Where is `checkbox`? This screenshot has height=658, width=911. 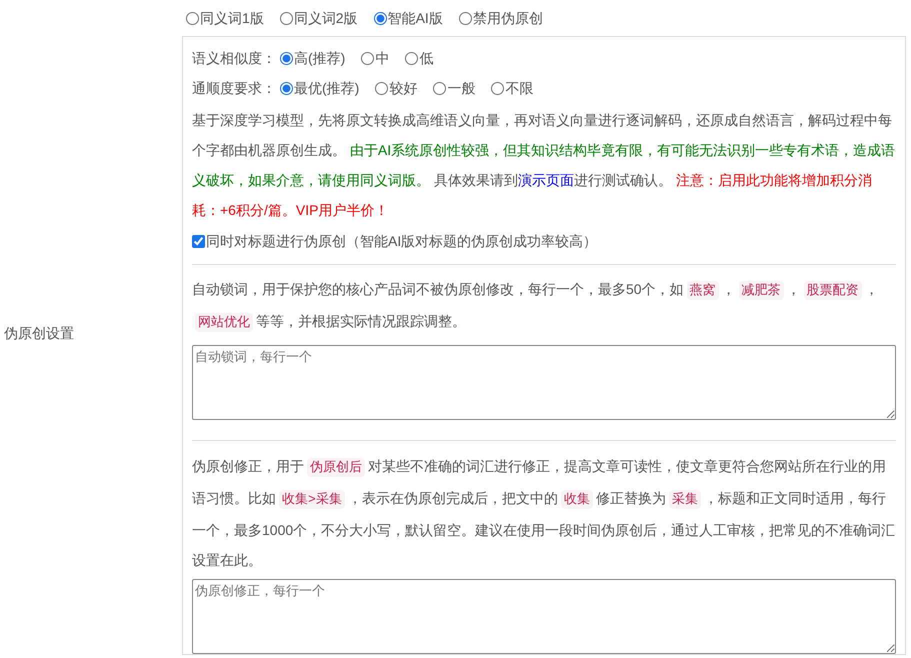
checkbox is located at coordinates (198, 241).